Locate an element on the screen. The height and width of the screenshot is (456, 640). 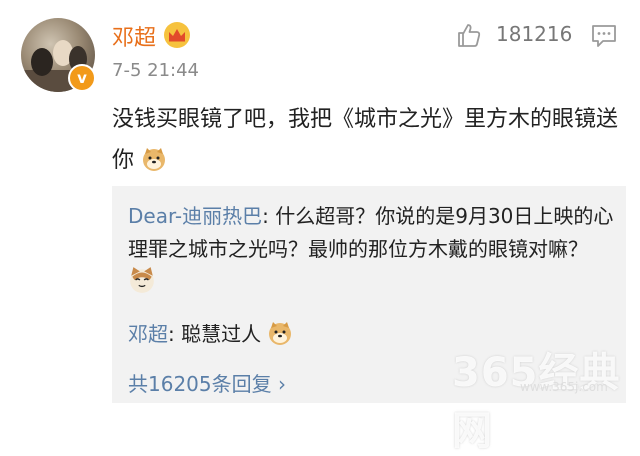
post-text: 没钱买眼镜了吧，我把《城市之光》里方木的眼镜送你 is located at coordinates (368, 140).